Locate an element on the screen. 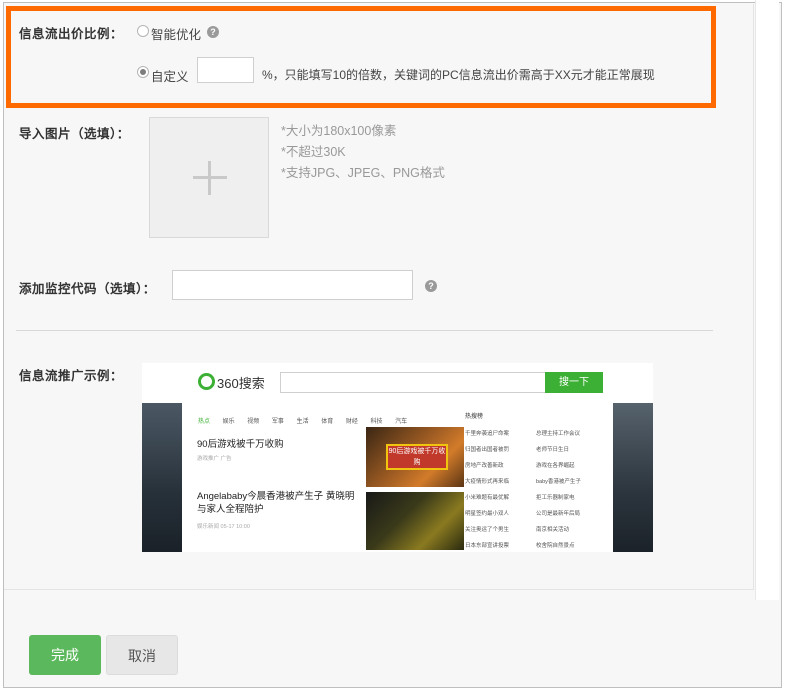 The height and width of the screenshot is (690, 785). preview-hot-item: 归国者出国者被罚 is located at coordinates (487, 450).